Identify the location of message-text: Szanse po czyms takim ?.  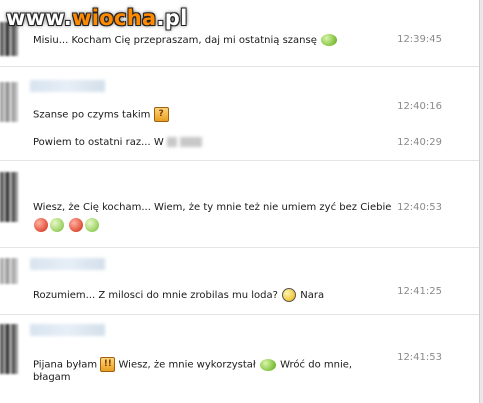
(101, 114).